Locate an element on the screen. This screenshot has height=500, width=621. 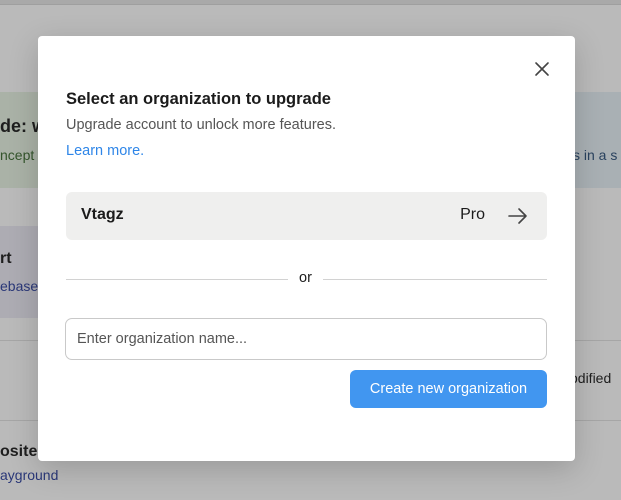
learn-more-link: Learn more. is located at coordinates (105, 151).